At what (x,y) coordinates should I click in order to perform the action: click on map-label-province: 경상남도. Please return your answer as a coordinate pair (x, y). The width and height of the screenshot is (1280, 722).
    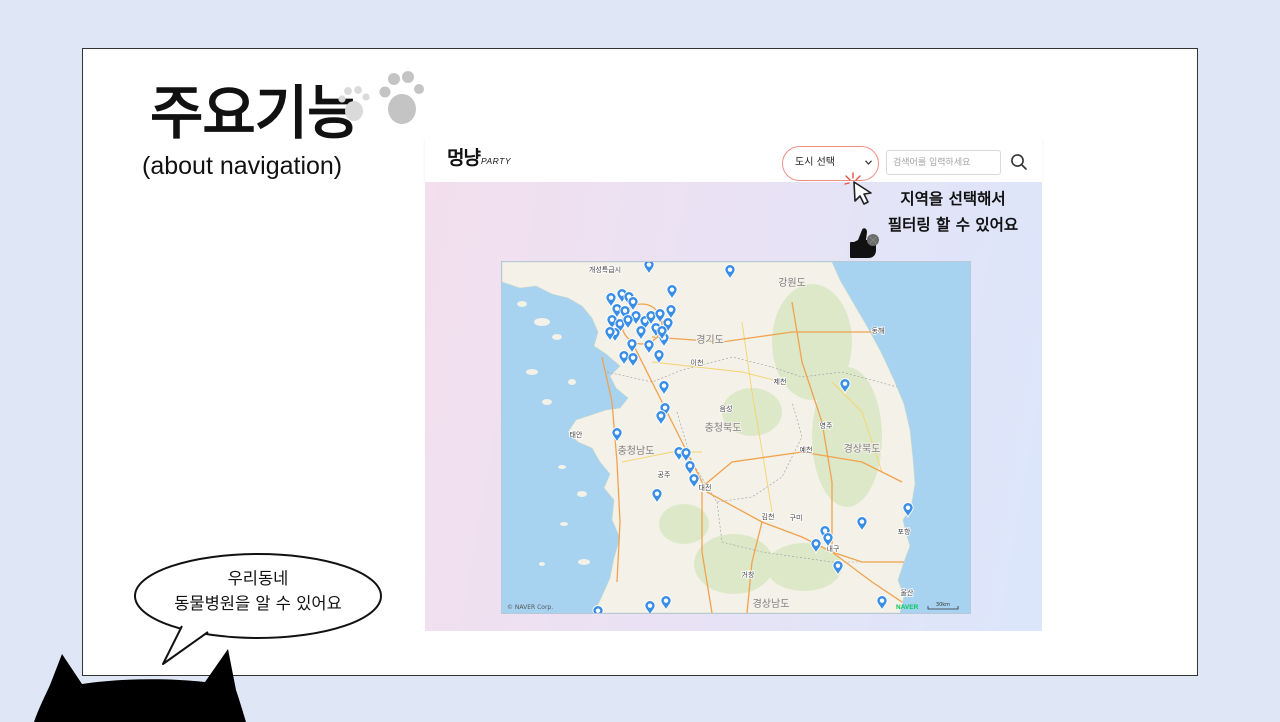
    Looking at the image, I should click on (771, 603).